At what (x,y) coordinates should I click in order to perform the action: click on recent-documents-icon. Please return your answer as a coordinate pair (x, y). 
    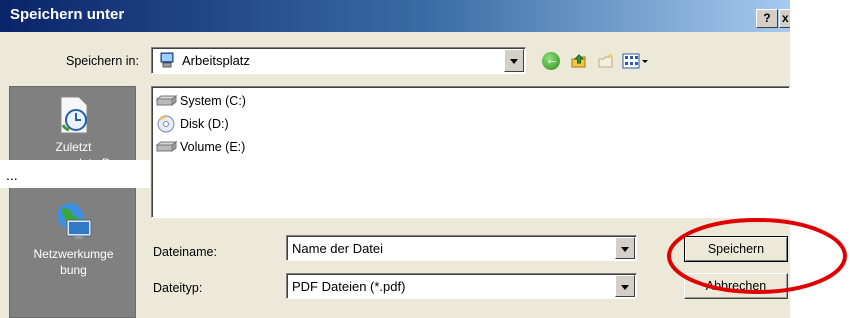
    Looking at the image, I should click on (73, 115).